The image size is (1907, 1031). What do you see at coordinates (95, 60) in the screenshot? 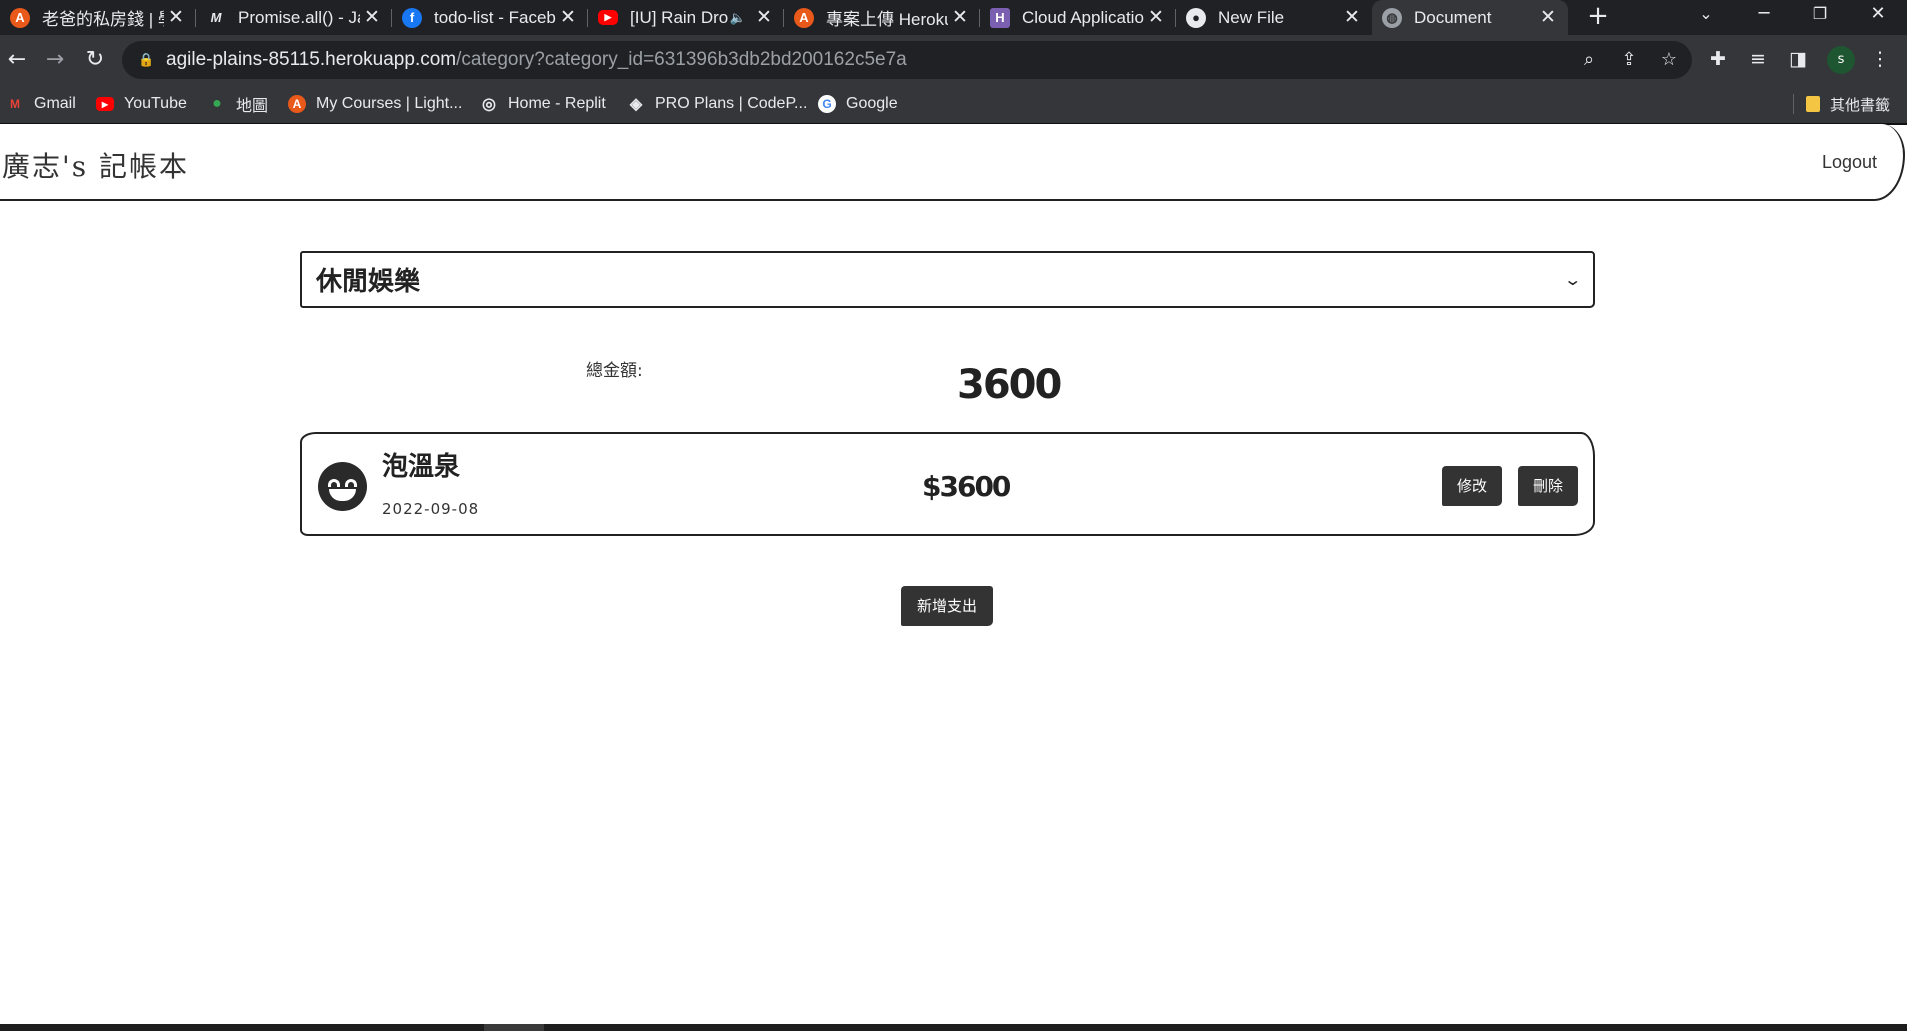
I see `reload-icon: ↻` at bounding box center [95, 60].